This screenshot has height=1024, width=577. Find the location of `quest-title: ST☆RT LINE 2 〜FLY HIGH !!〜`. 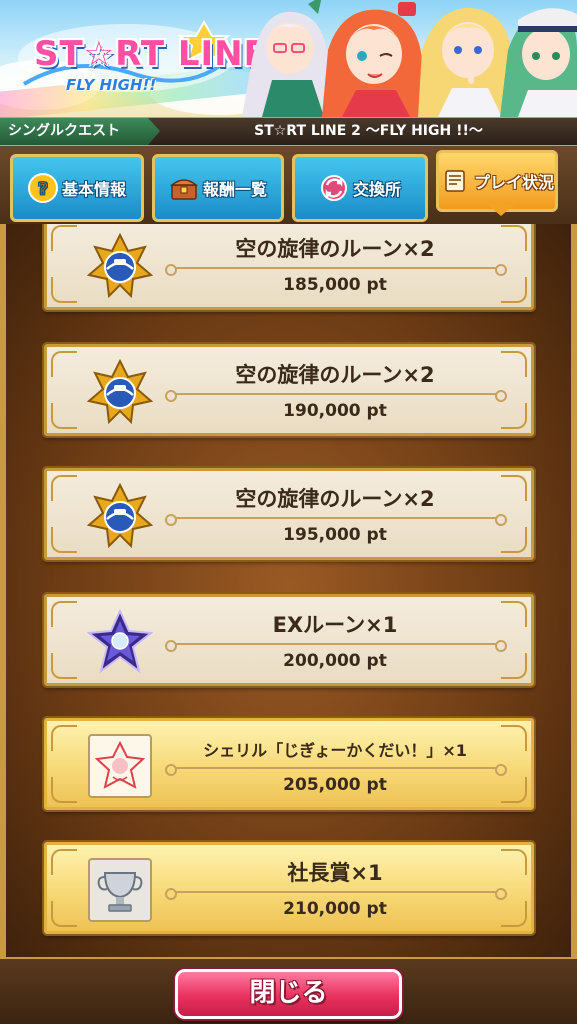

quest-title: ST☆RT LINE 2 〜FLY HIGH !!〜 is located at coordinates (368, 131).